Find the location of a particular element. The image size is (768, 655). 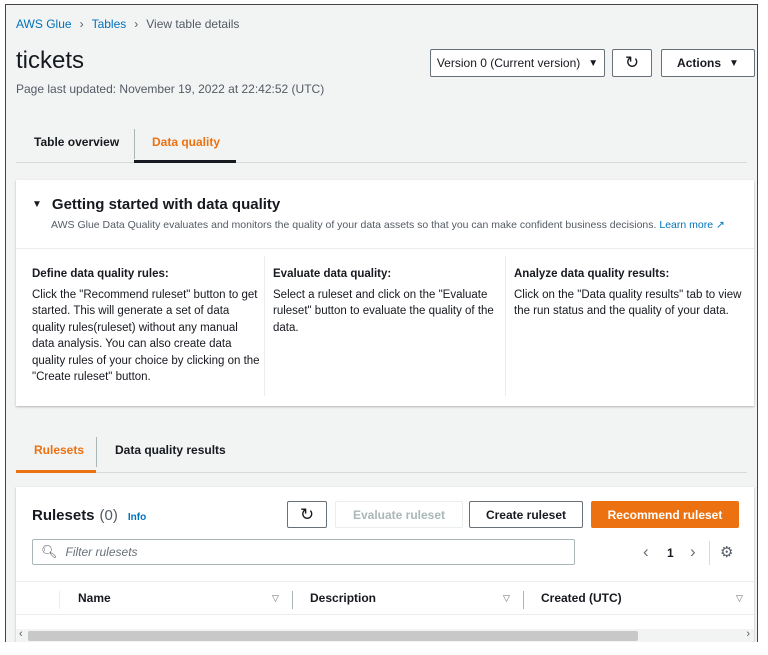

table-header: Name ▽ Description ▽ Created (UTC) ▽ is located at coordinates (385, 601).